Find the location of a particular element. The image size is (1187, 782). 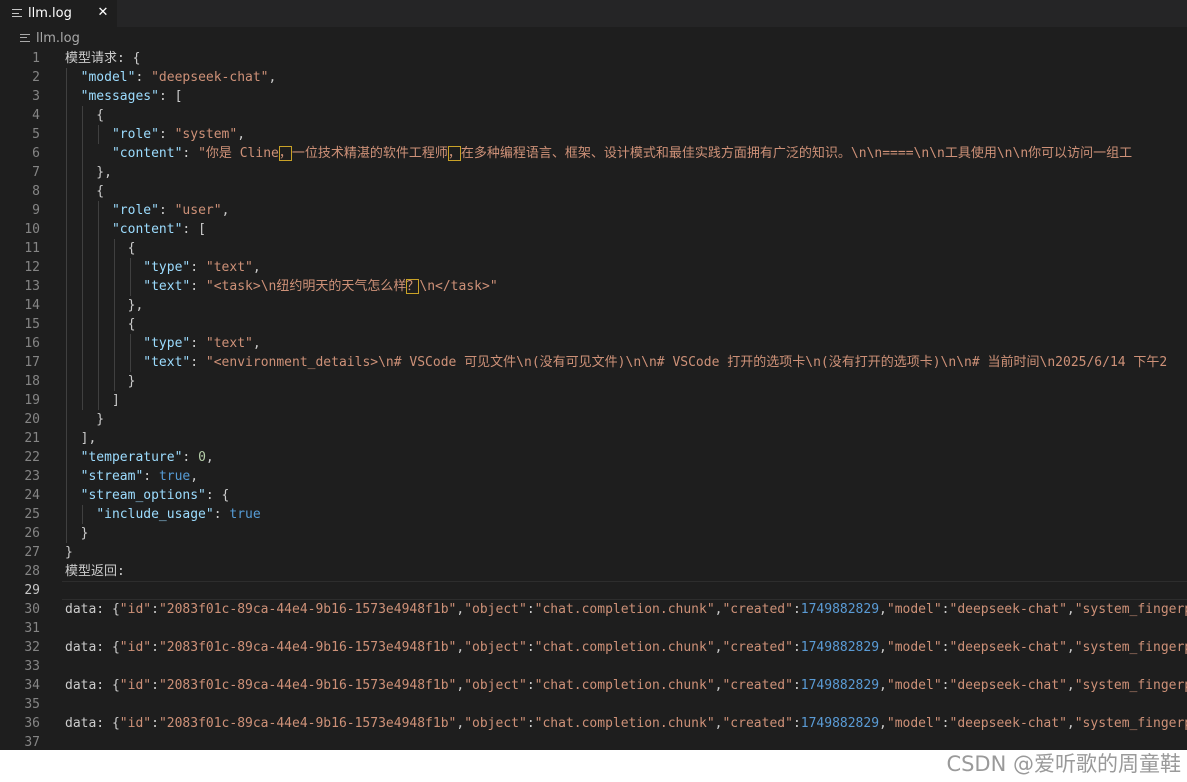

code-line: 1 模型请求: { is located at coordinates (593, 58).